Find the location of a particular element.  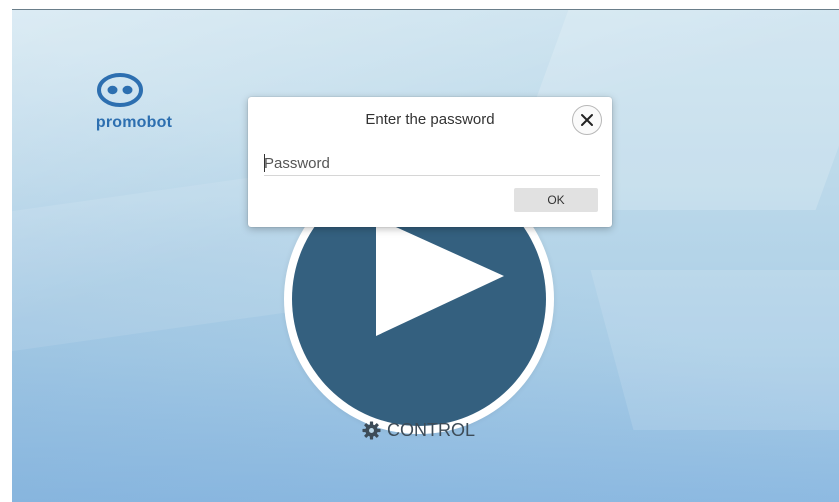

close-button is located at coordinates (587, 120).